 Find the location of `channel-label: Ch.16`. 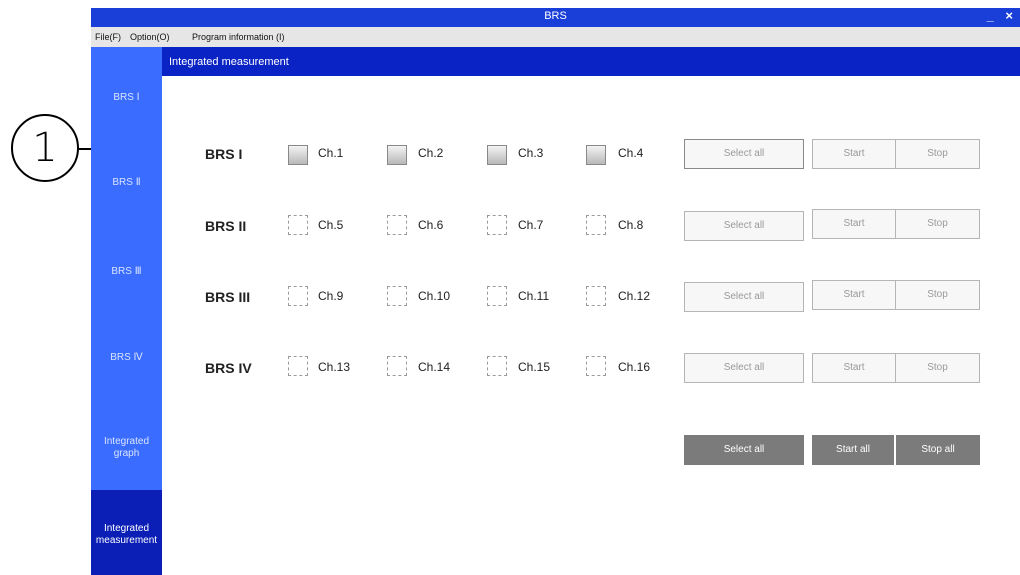

channel-label: Ch.16 is located at coordinates (634, 367).